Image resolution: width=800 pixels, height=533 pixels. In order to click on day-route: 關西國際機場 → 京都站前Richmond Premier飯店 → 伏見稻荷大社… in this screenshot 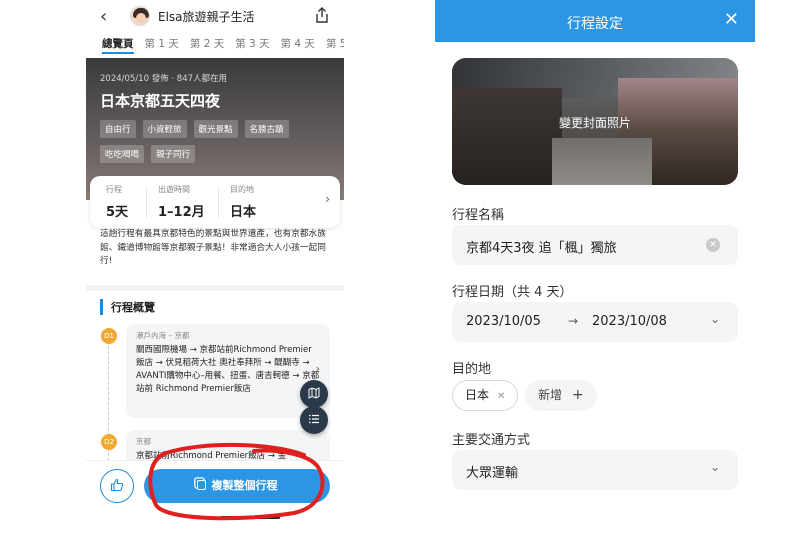, I will do `click(228, 369)`.